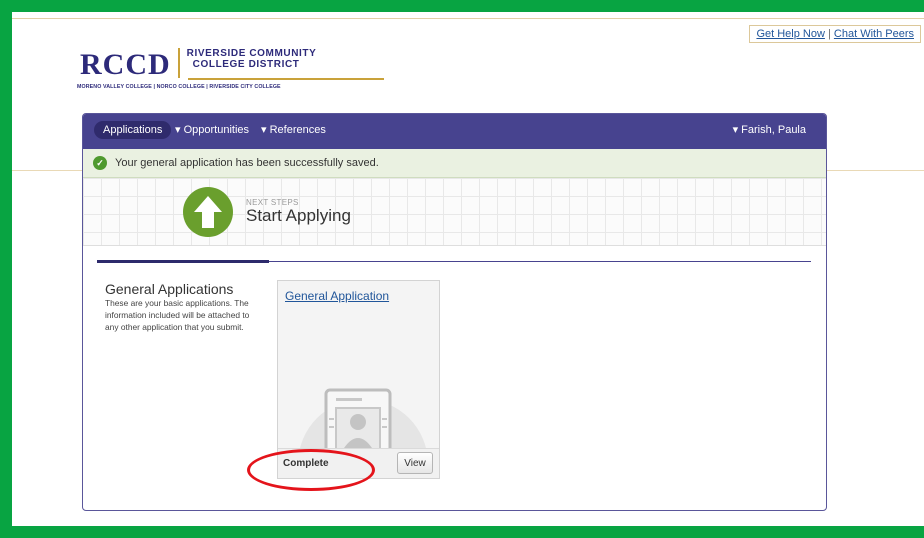 Image resolution: width=924 pixels, height=538 pixels. Describe the element at coordinates (298, 215) in the screenshot. I see `banner-title: Start Applying` at that location.